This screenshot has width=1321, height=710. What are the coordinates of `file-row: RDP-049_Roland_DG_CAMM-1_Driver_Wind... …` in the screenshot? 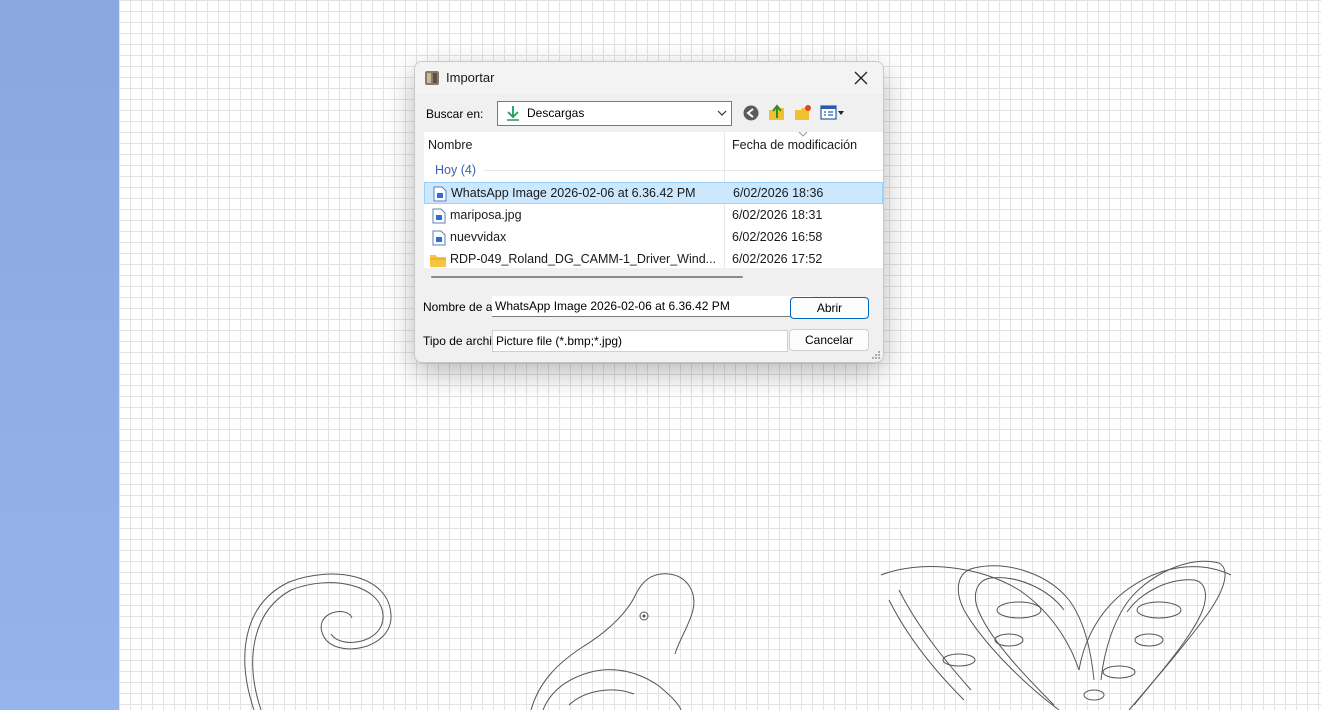 It's located at (653, 258).